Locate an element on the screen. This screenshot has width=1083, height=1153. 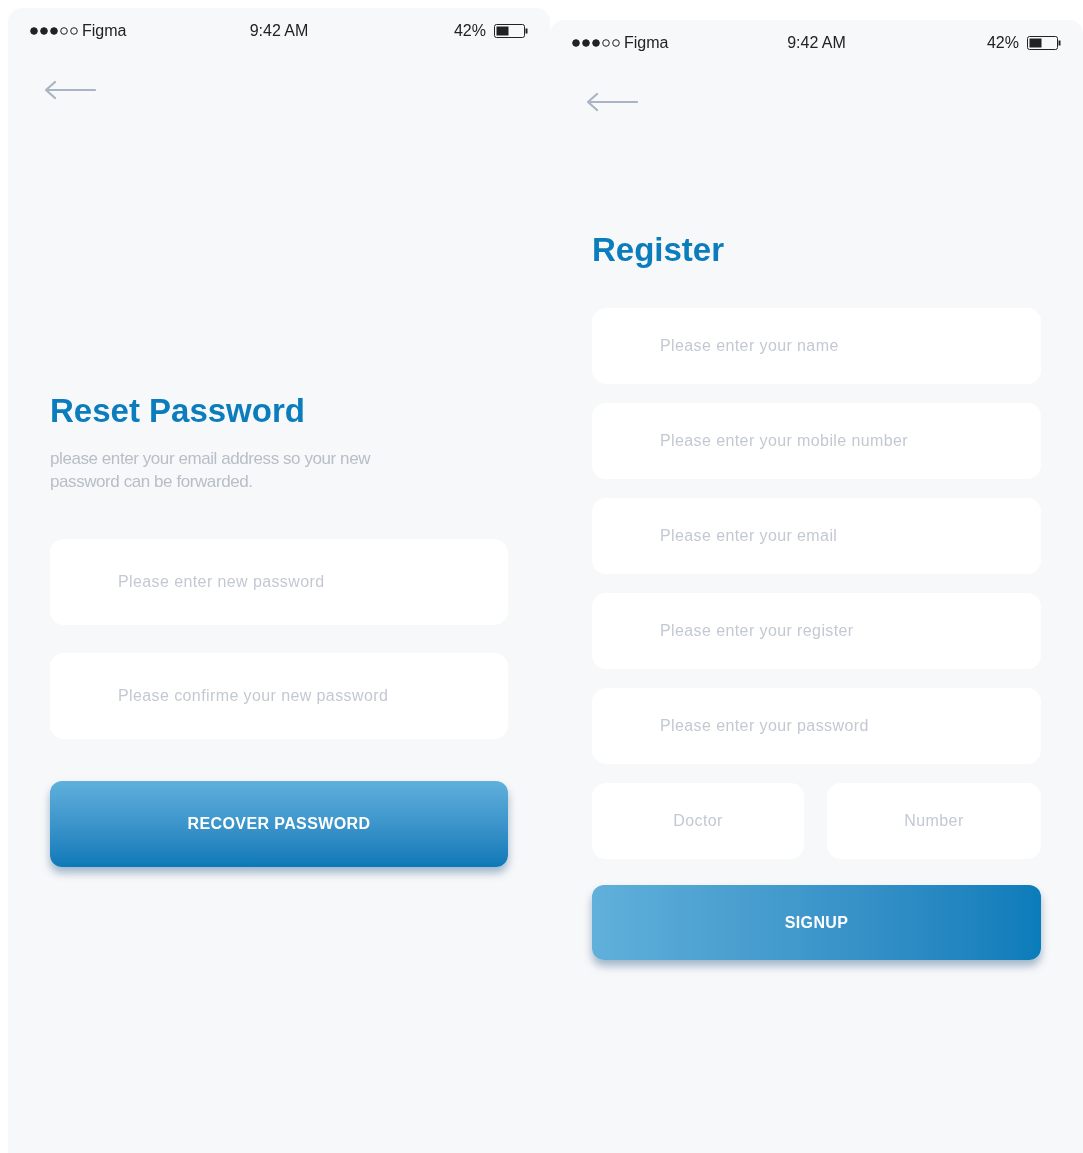
screen-title: Register is located at coordinates (659, 250).